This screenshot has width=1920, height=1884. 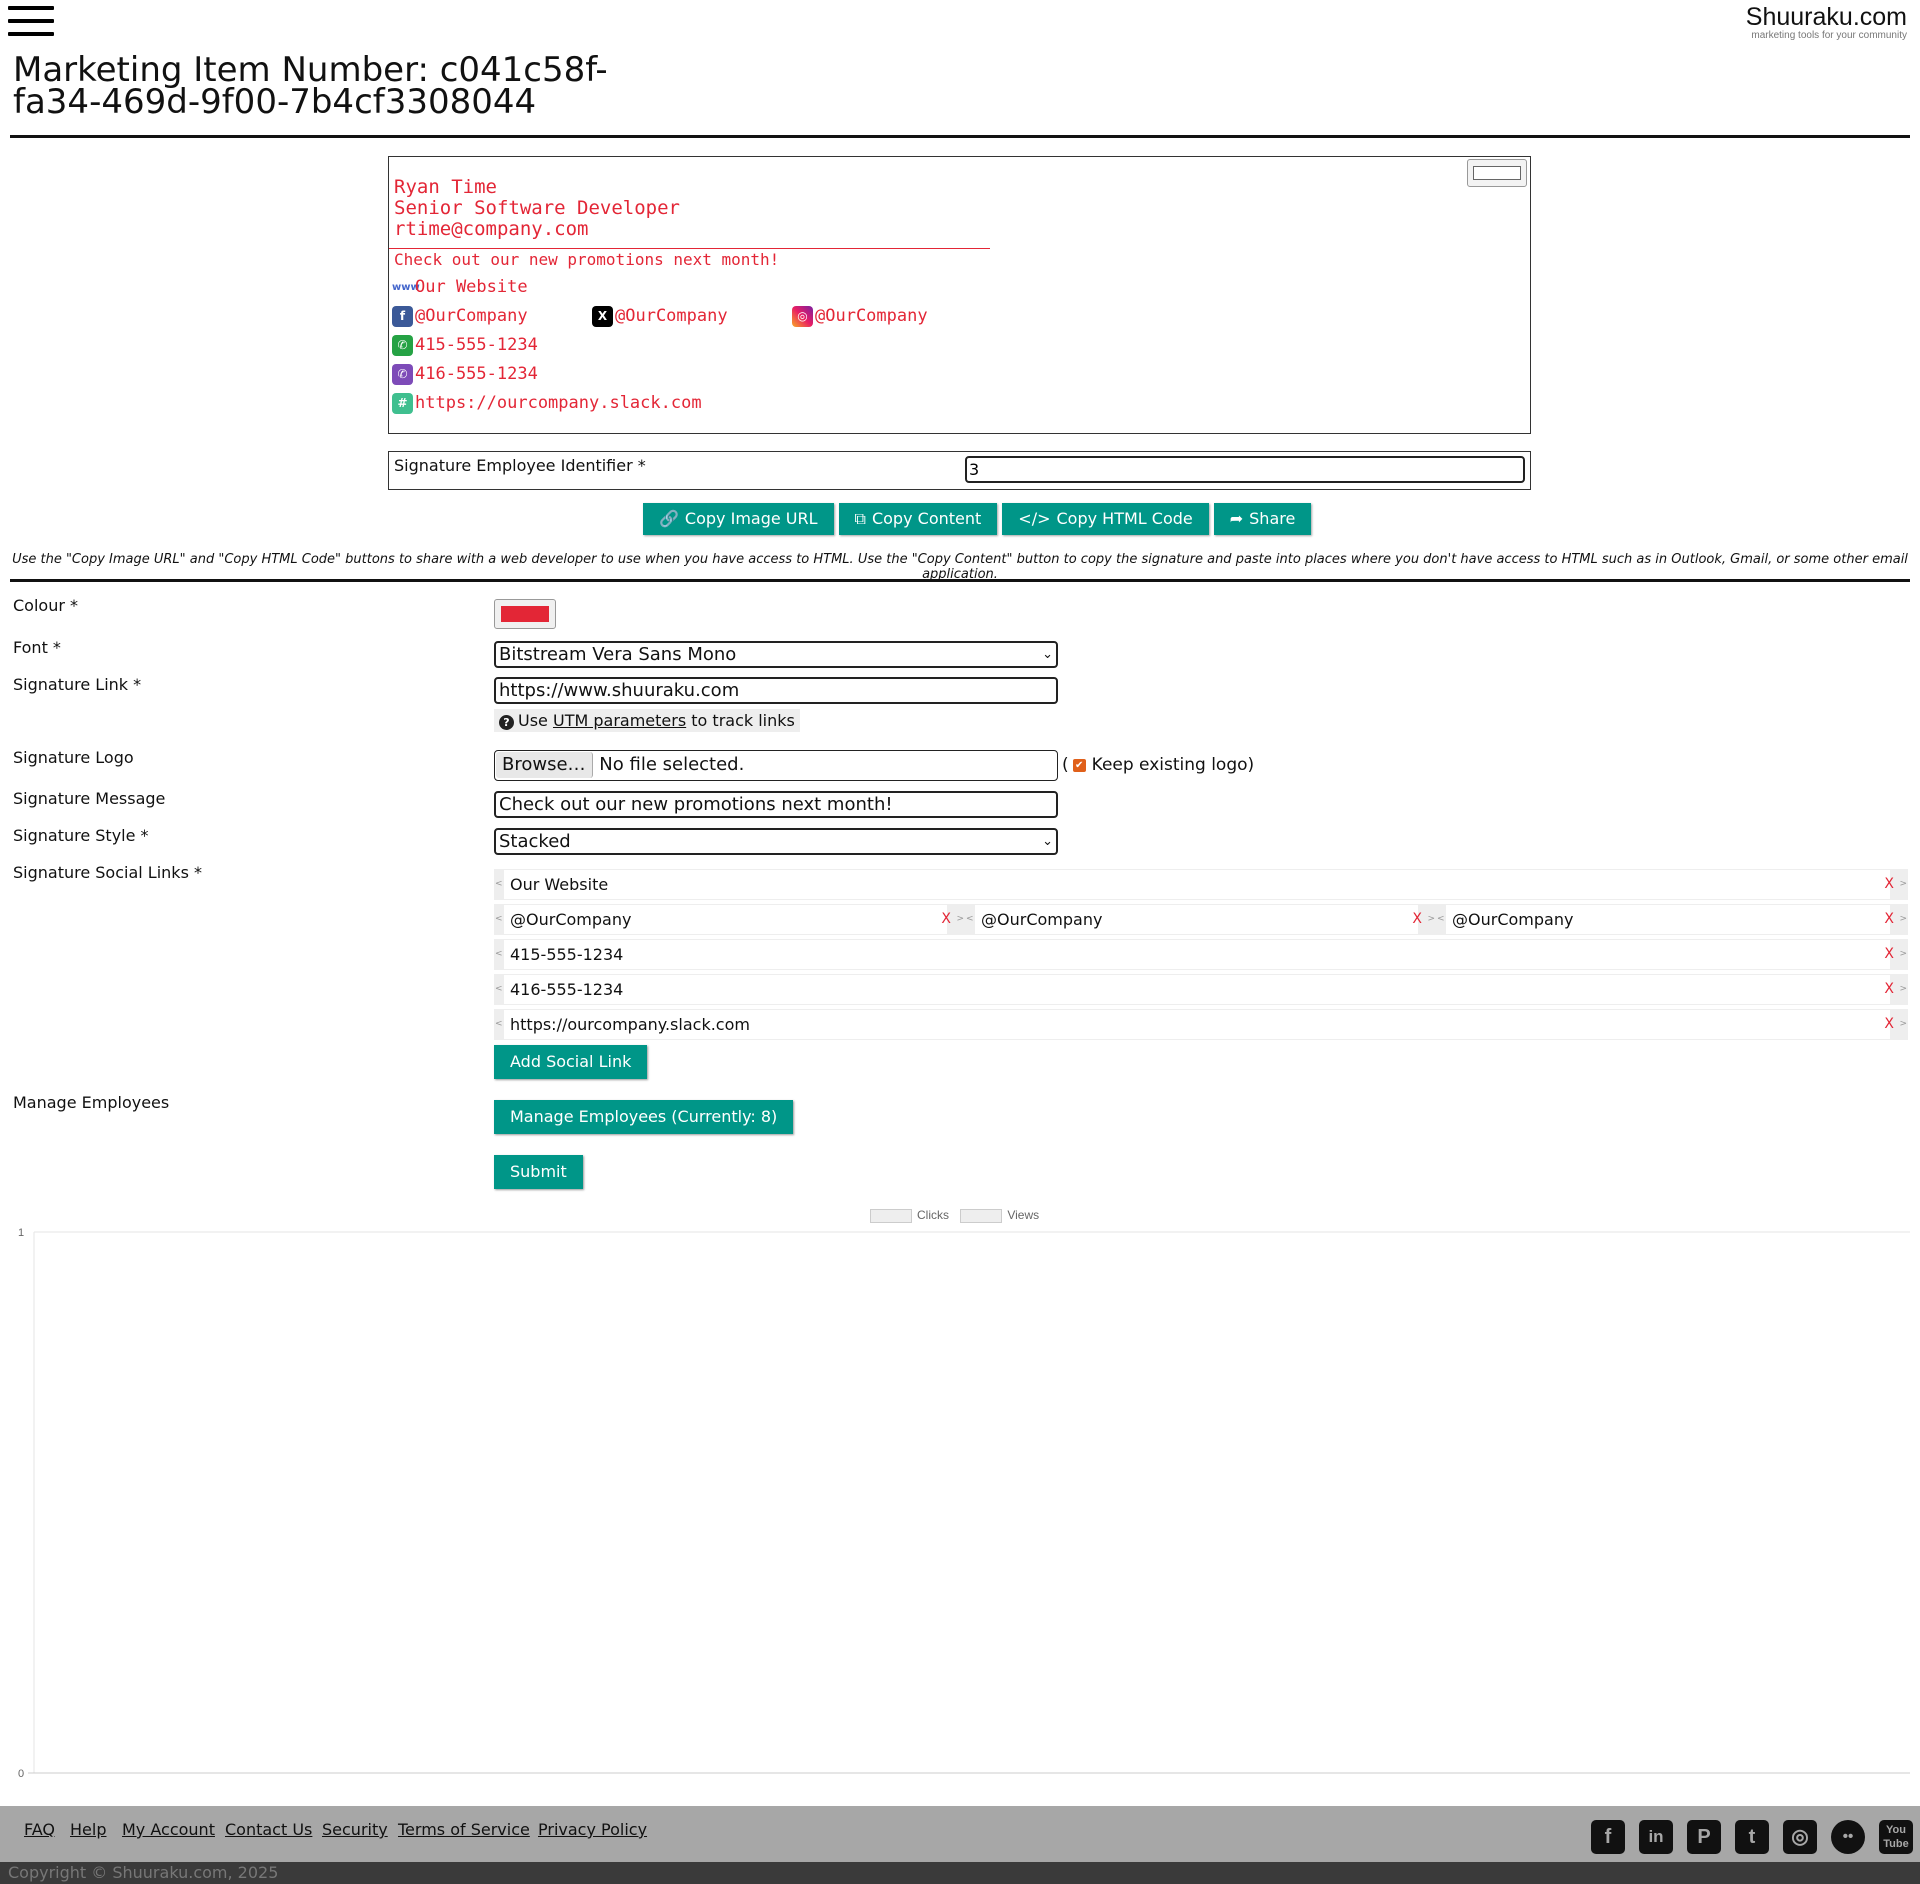 I want to click on instagram-icon: ◎, so click(x=1800, y=1837).